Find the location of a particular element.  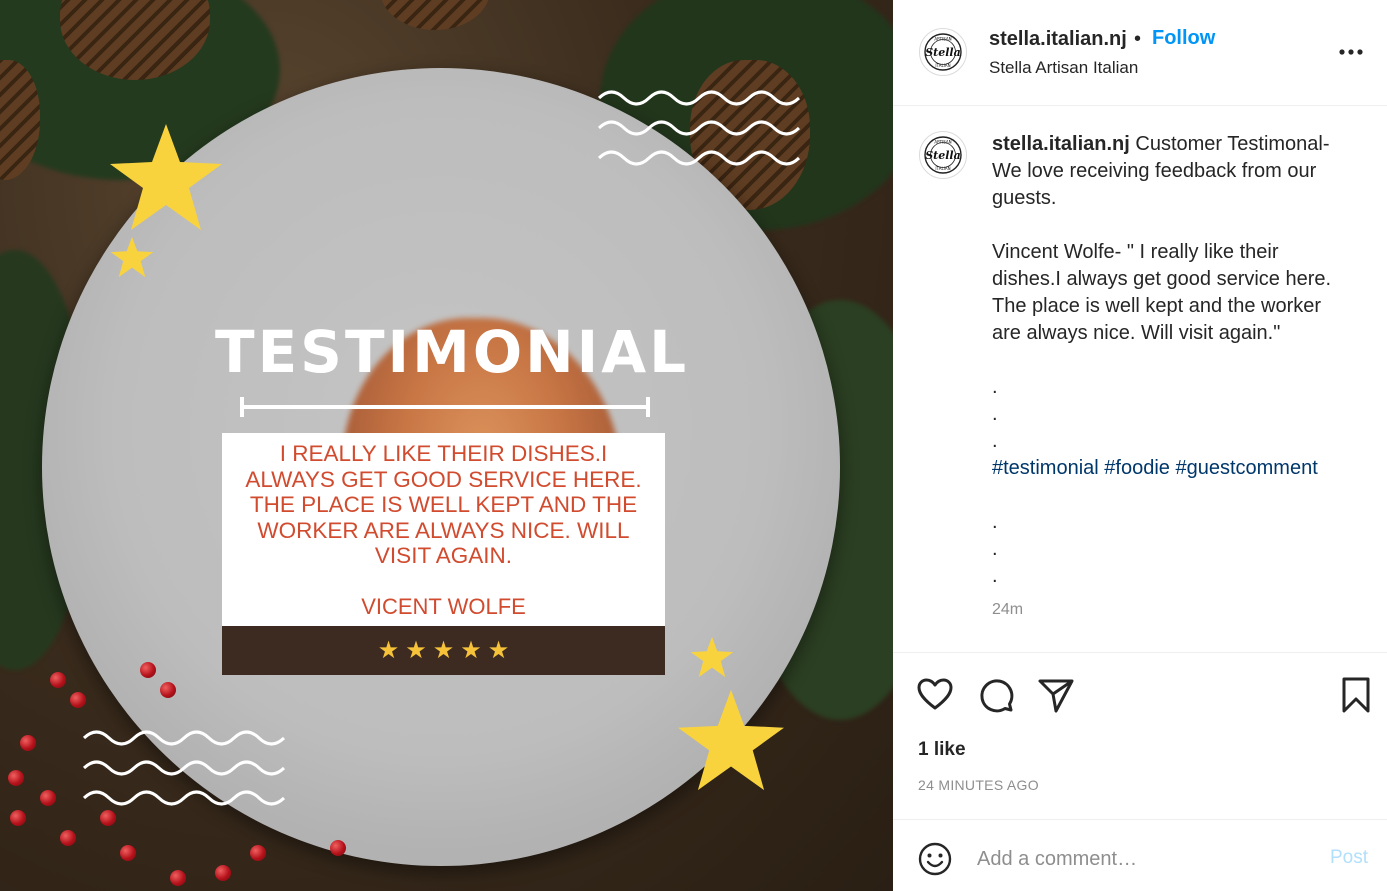

more-horizontal-icon is located at coordinates (1351, 52).